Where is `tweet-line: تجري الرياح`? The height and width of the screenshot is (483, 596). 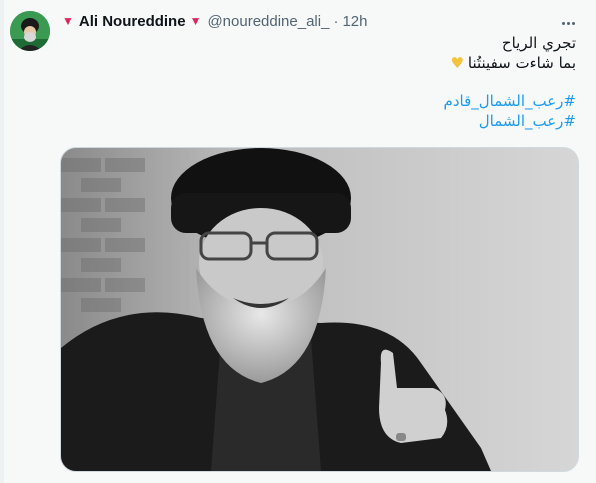
tweet-line: تجري الرياح is located at coordinates (538, 43).